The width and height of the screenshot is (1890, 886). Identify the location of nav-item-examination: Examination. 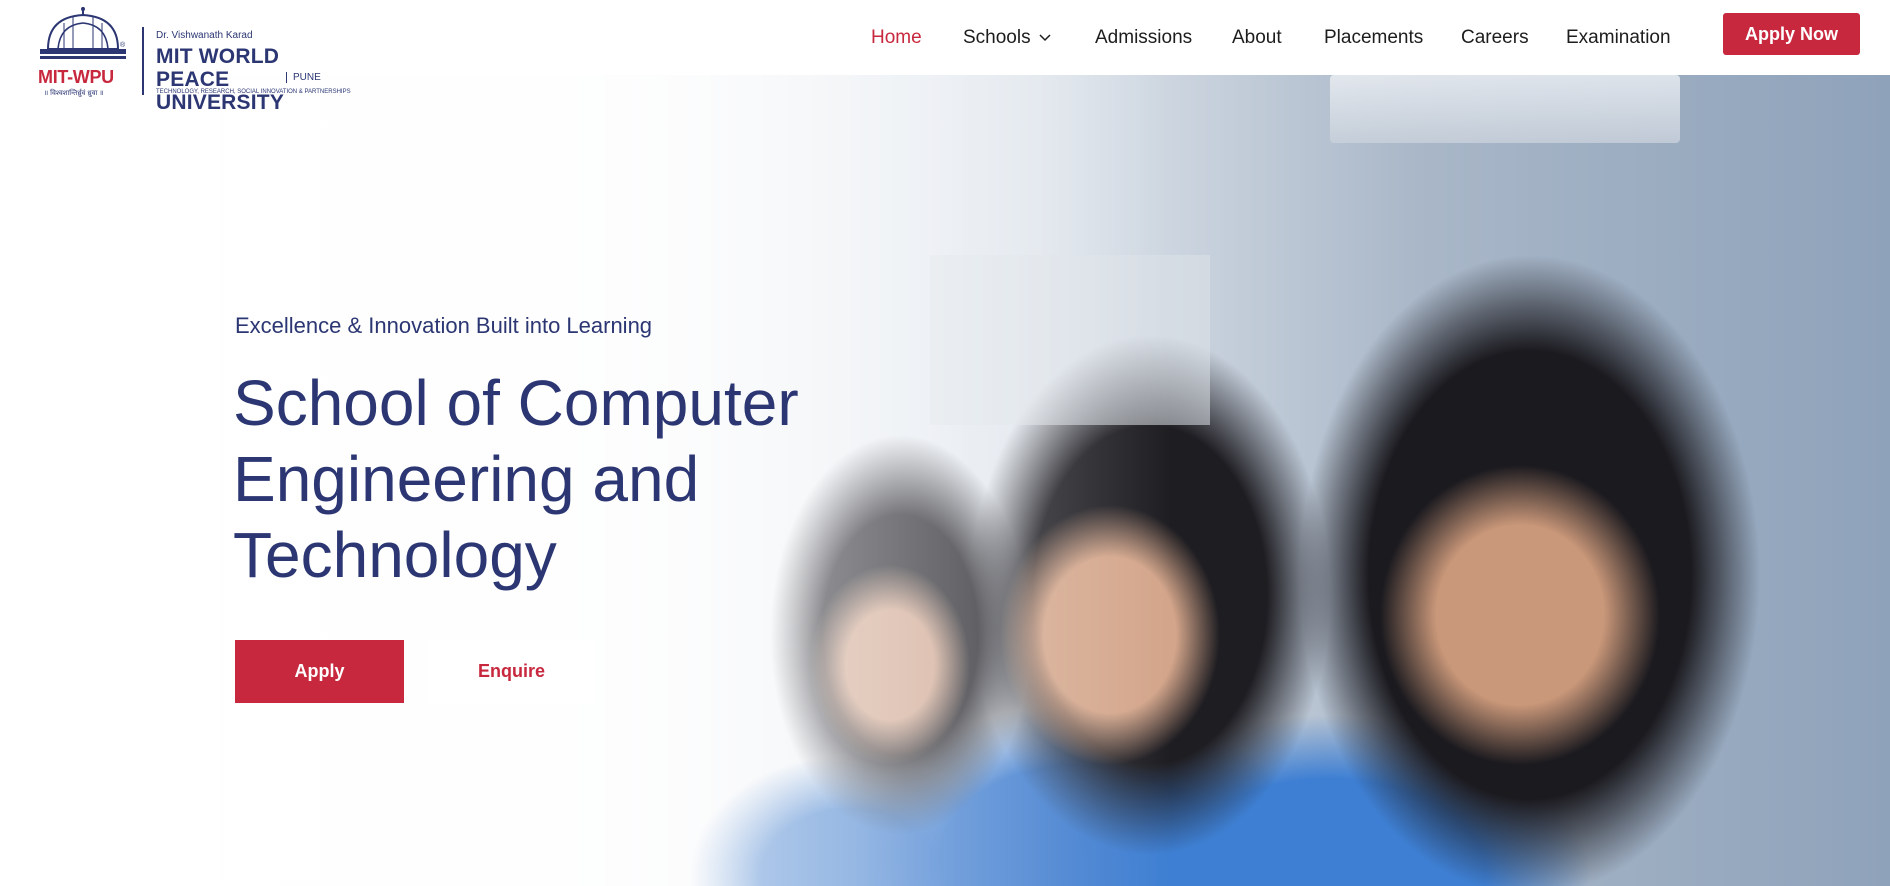
(1618, 38).